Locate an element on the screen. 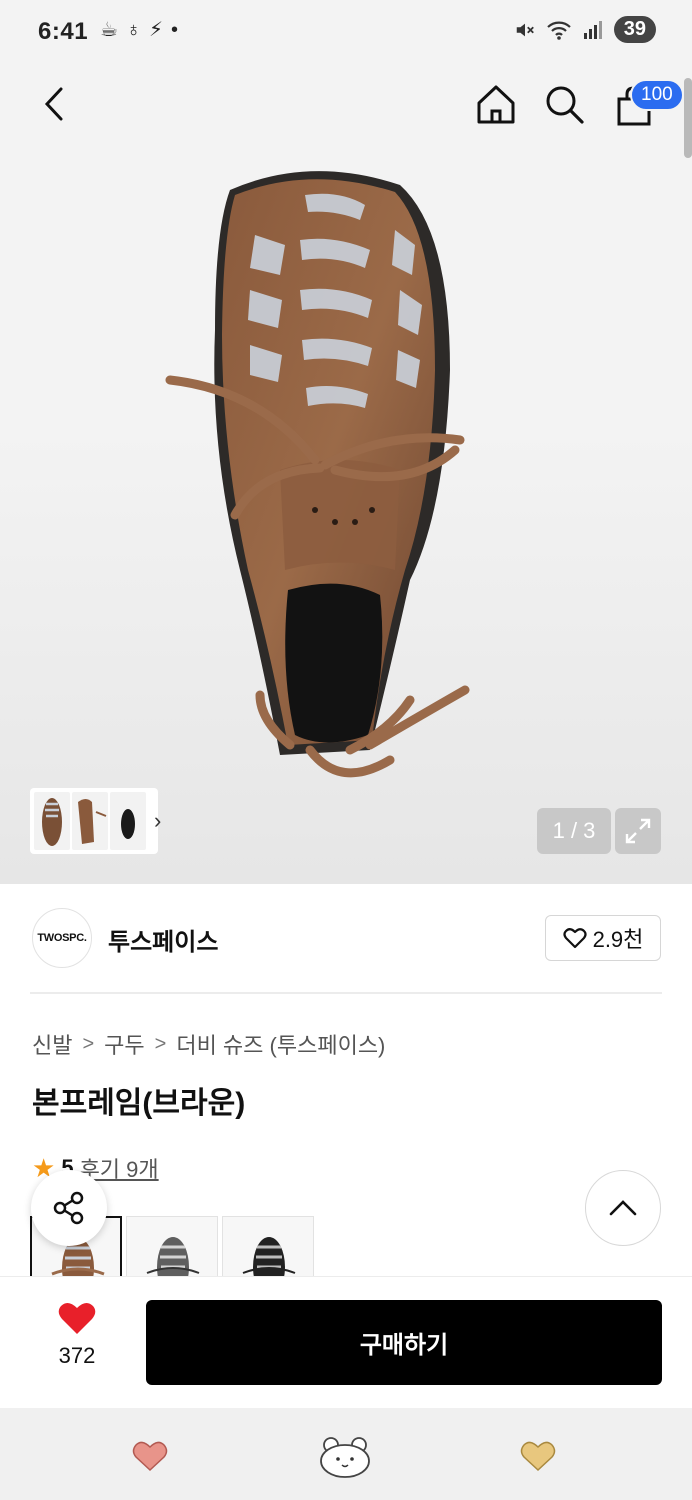 The image size is (692, 1500). brand-name: 투스페이스 is located at coordinates (163, 939).